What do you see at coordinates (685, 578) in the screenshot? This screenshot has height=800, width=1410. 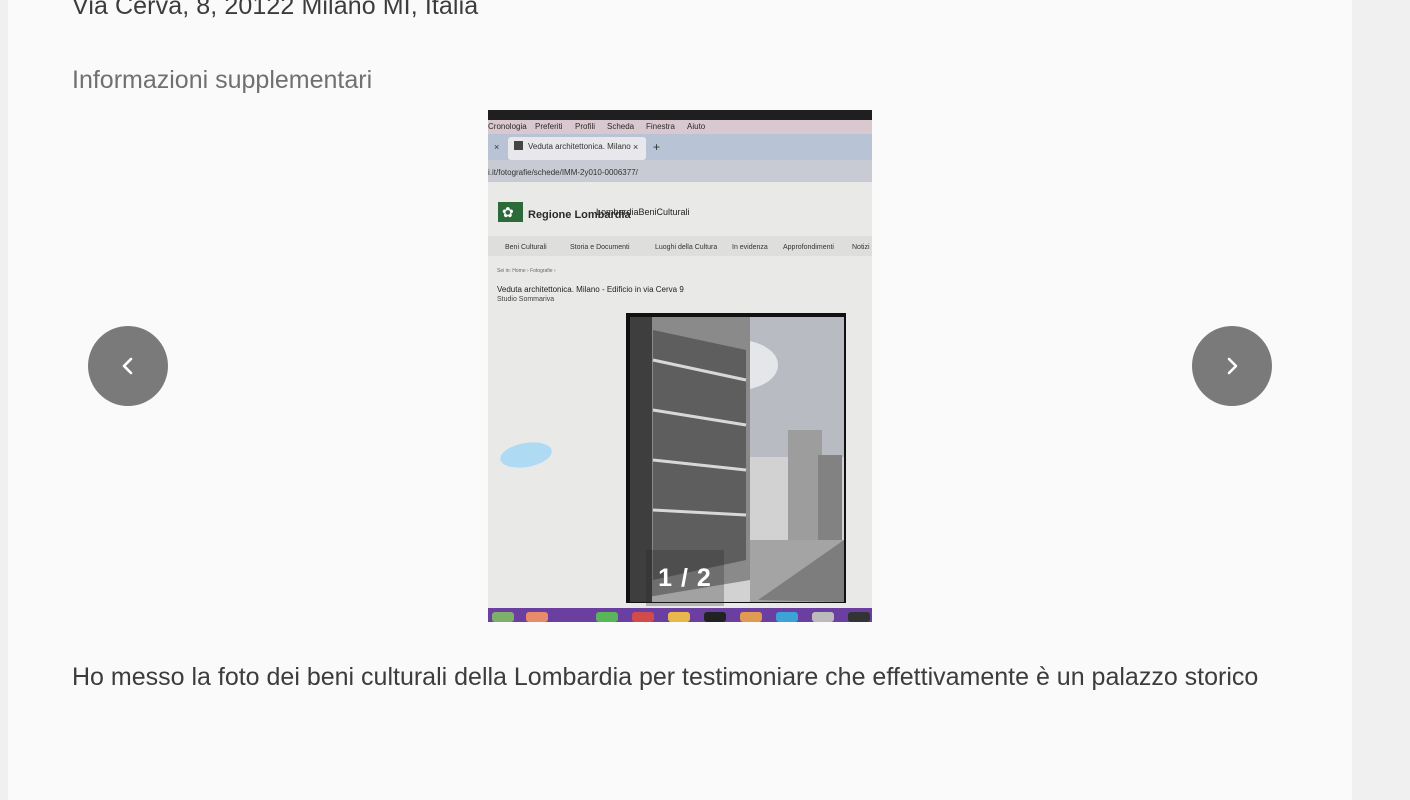 I see `gallery-counter: 1 / 2` at bounding box center [685, 578].